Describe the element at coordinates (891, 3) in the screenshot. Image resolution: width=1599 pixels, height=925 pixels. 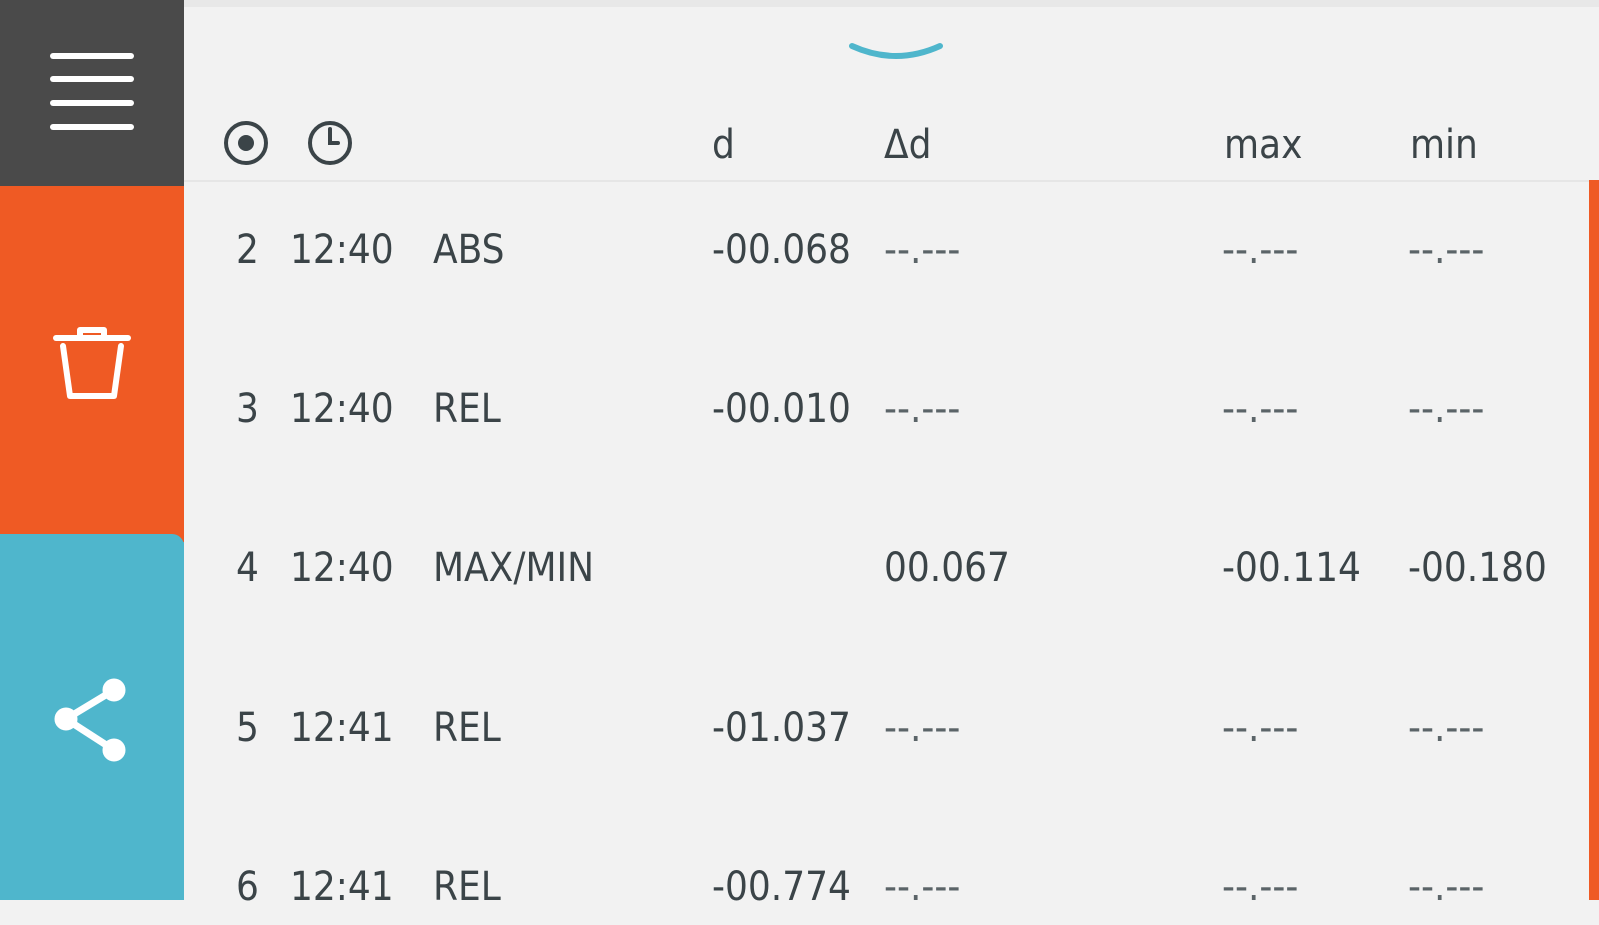
I see `top-divider` at that location.